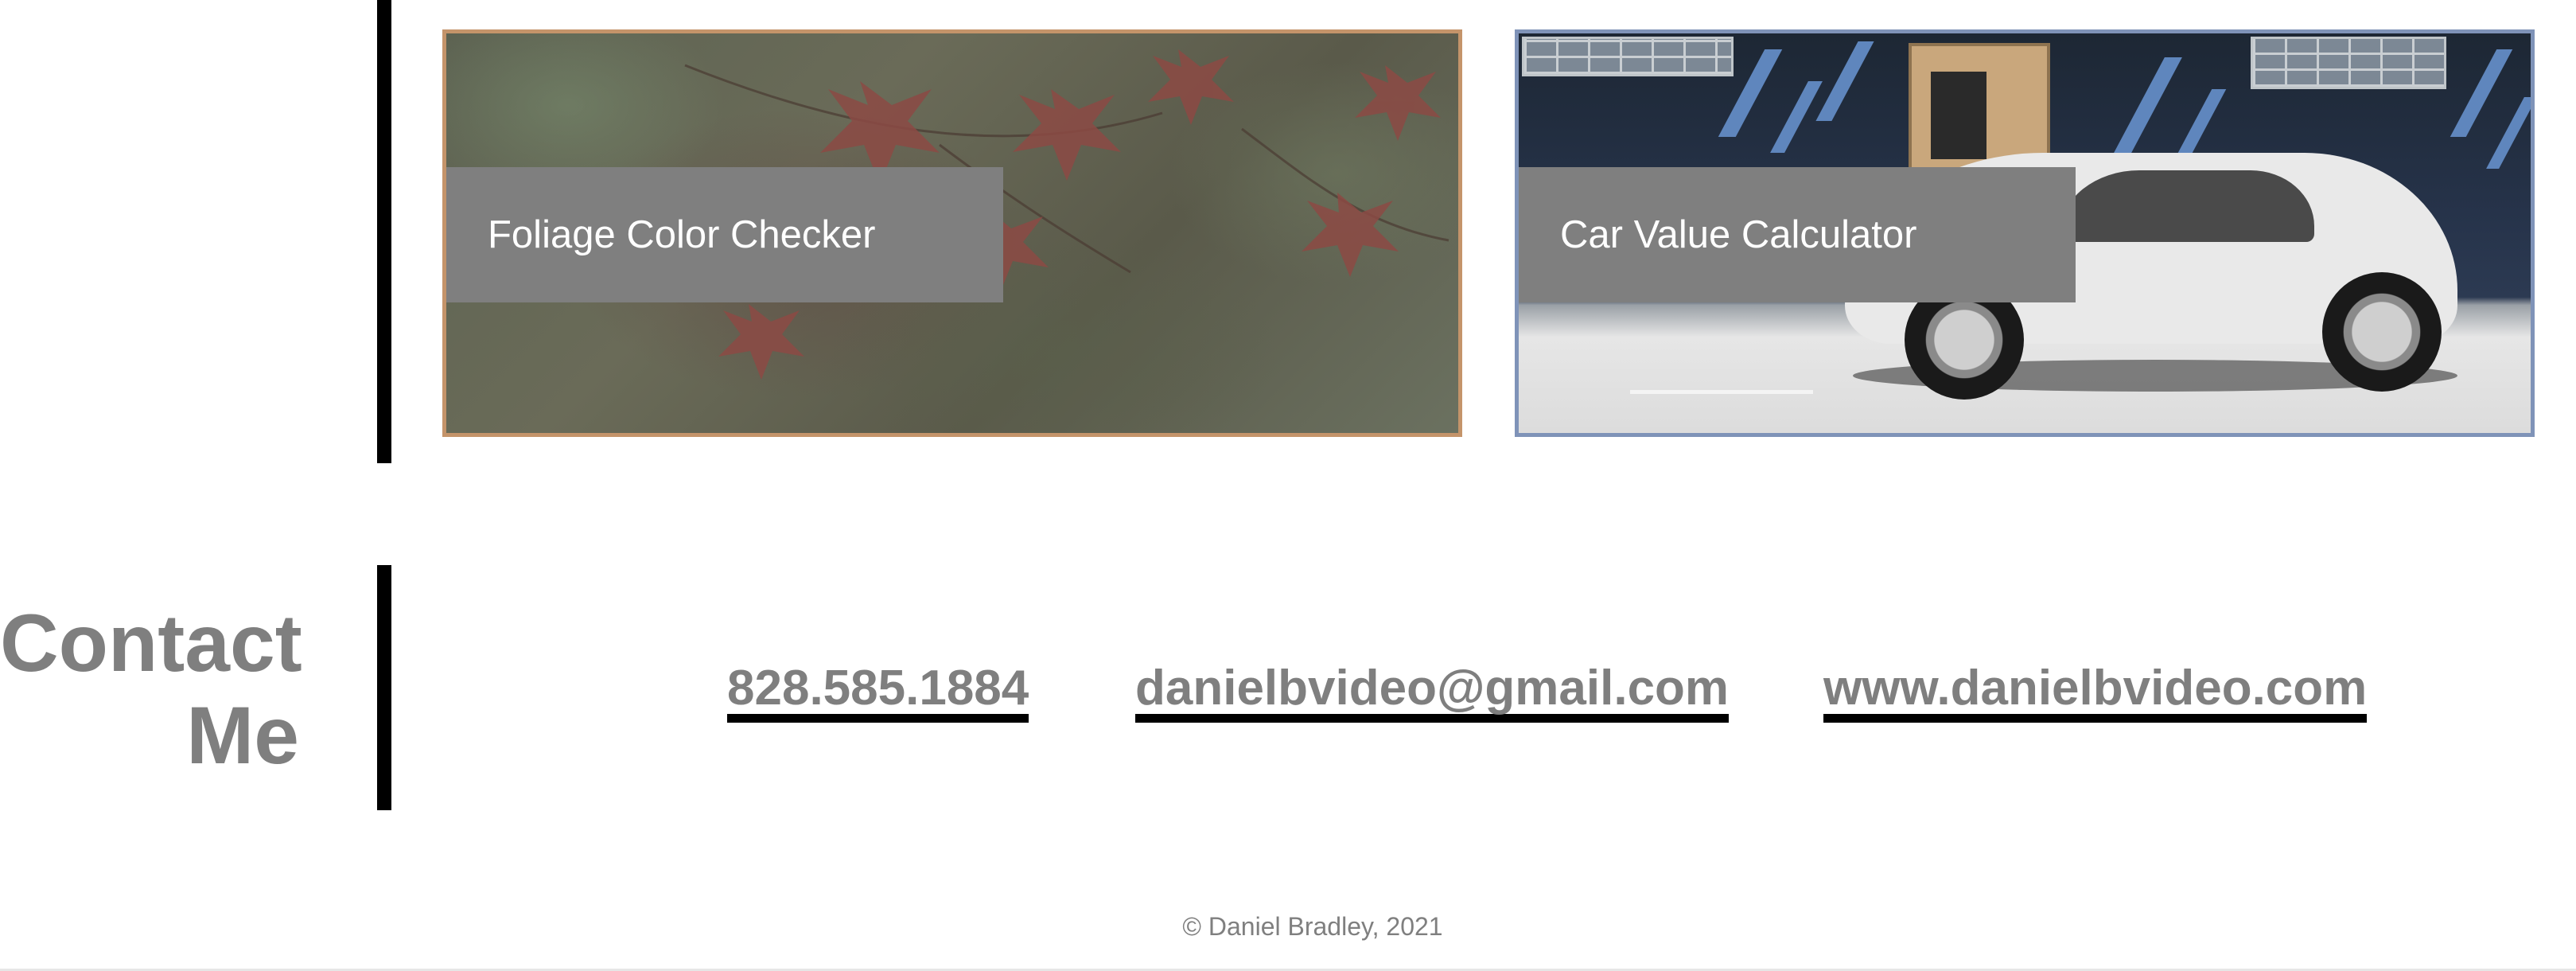 Image resolution: width=2576 pixels, height=971 pixels. Describe the element at coordinates (725, 234) in the screenshot. I see `project-card-label: Foliage Color Checker` at that location.